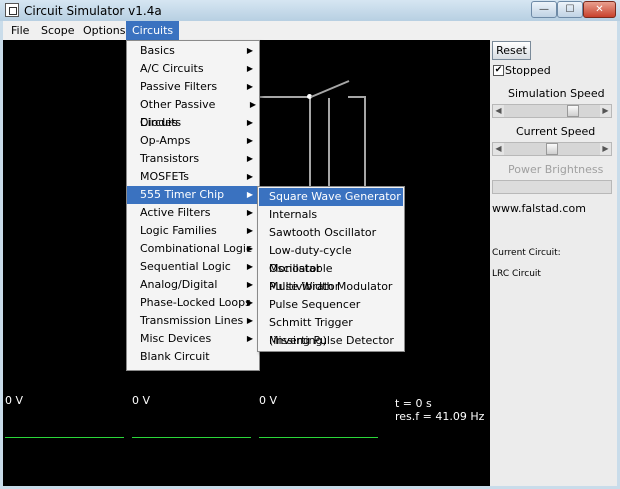 The image size is (620, 489). Describe the element at coordinates (193, 123) in the screenshot. I see `menu-item-diodes: Diodes ▶` at that location.